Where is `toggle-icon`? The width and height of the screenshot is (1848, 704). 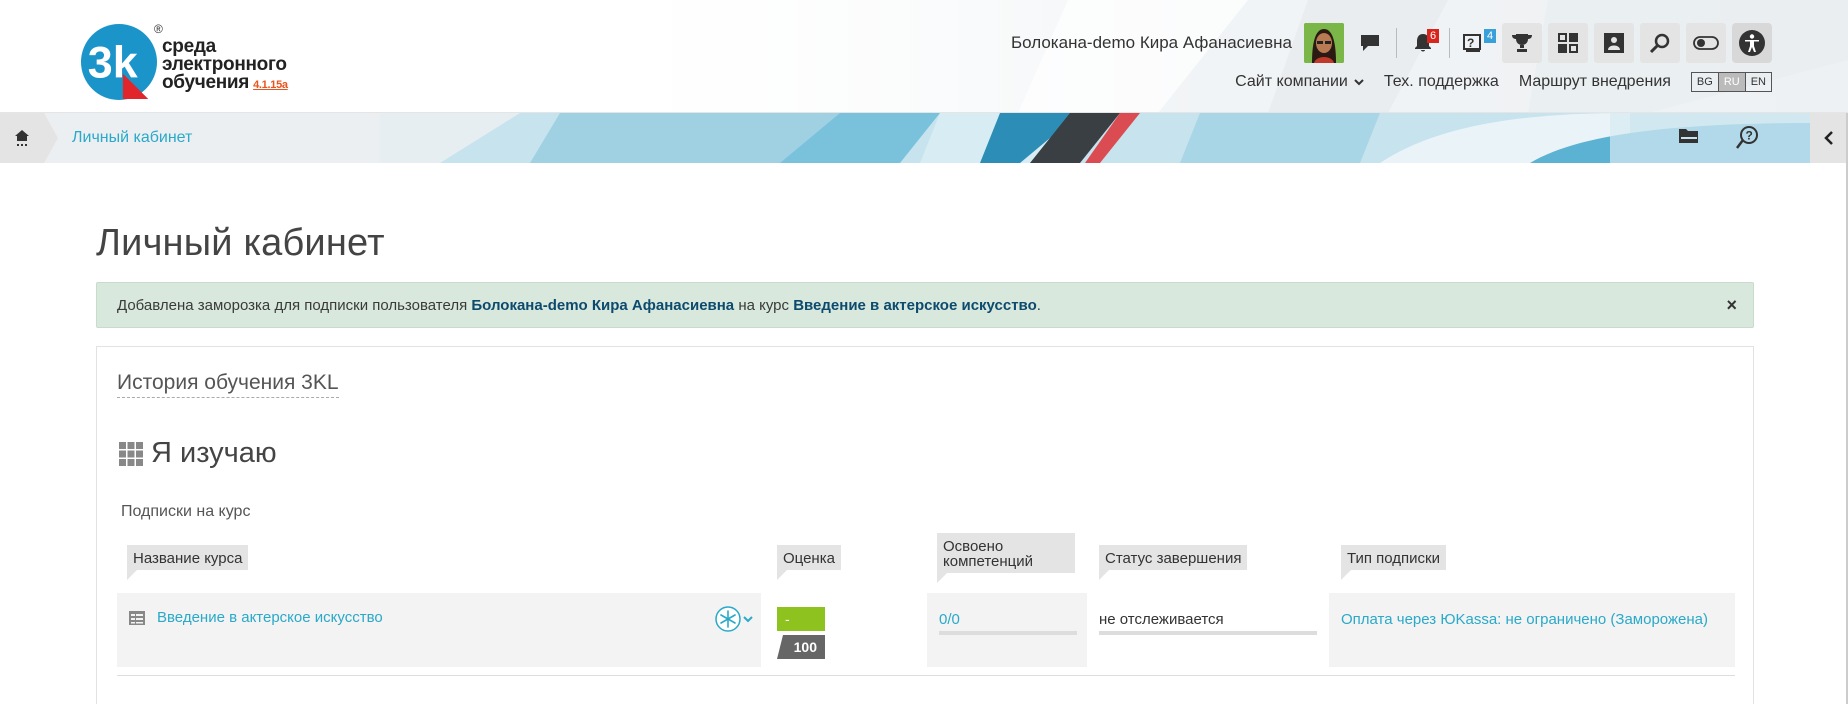 toggle-icon is located at coordinates (1706, 43).